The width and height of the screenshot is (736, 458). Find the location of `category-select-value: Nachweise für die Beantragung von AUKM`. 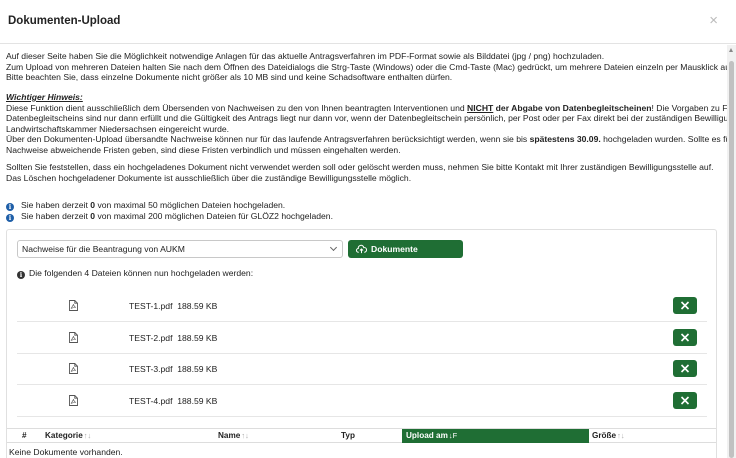

category-select-value: Nachweise für die Beantragung von AUKM is located at coordinates (103, 249).